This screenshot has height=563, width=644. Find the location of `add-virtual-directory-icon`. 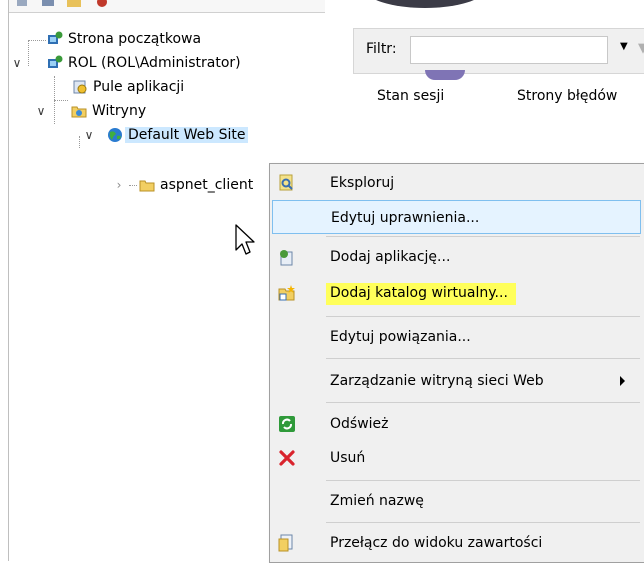

add-virtual-directory-icon is located at coordinates (286, 293).